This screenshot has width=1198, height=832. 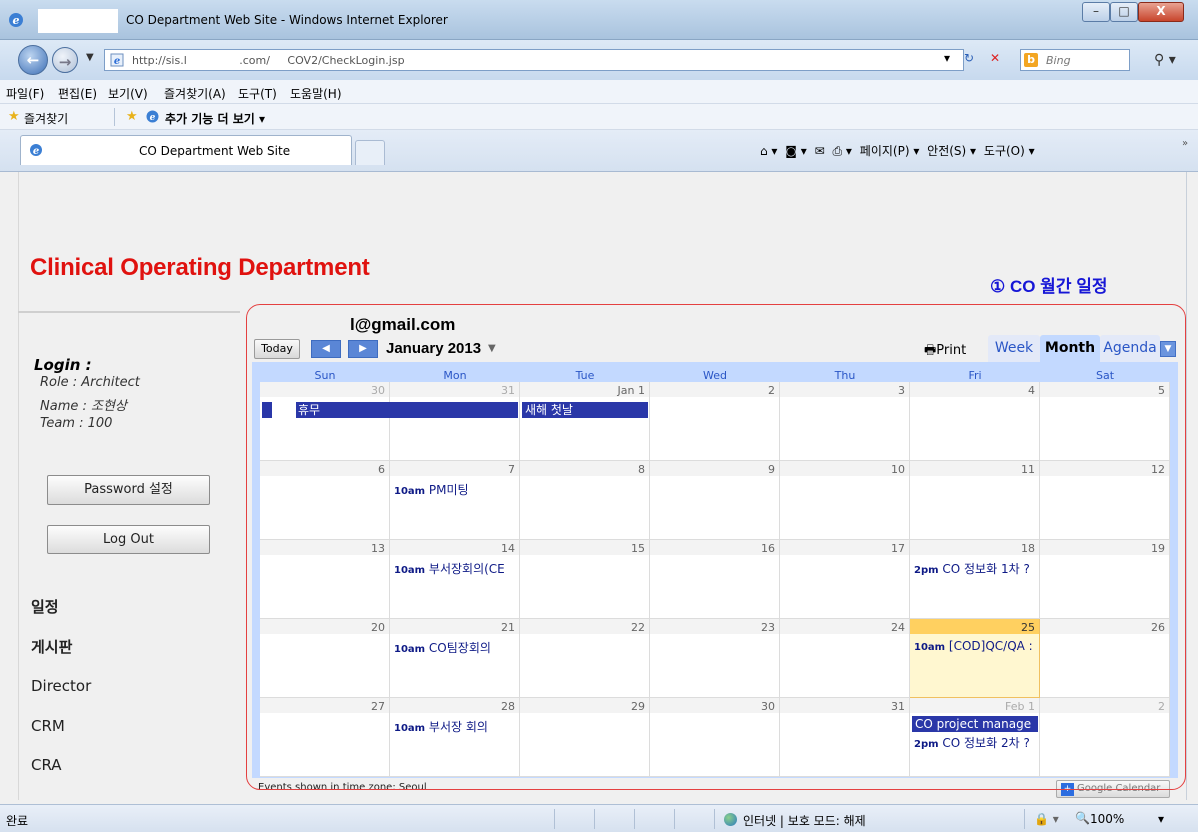 What do you see at coordinates (46, 765) in the screenshot?
I see `nav-cra: CRA` at bounding box center [46, 765].